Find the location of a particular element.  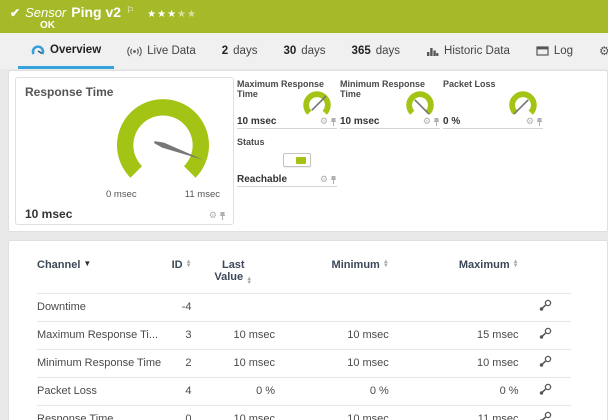

tab-2-days-label: days is located at coordinates (245, 51).